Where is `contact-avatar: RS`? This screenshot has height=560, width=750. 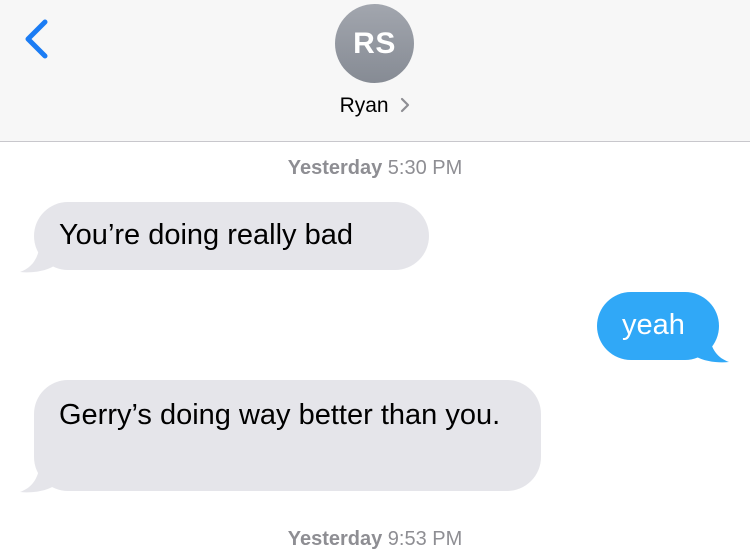
contact-avatar: RS is located at coordinates (374, 43).